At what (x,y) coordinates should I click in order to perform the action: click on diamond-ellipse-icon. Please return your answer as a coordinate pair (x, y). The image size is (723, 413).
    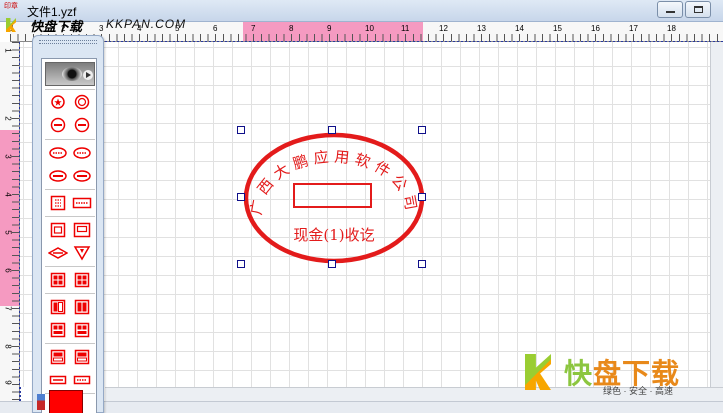
    Looking at the image, I should click on (58, 253).